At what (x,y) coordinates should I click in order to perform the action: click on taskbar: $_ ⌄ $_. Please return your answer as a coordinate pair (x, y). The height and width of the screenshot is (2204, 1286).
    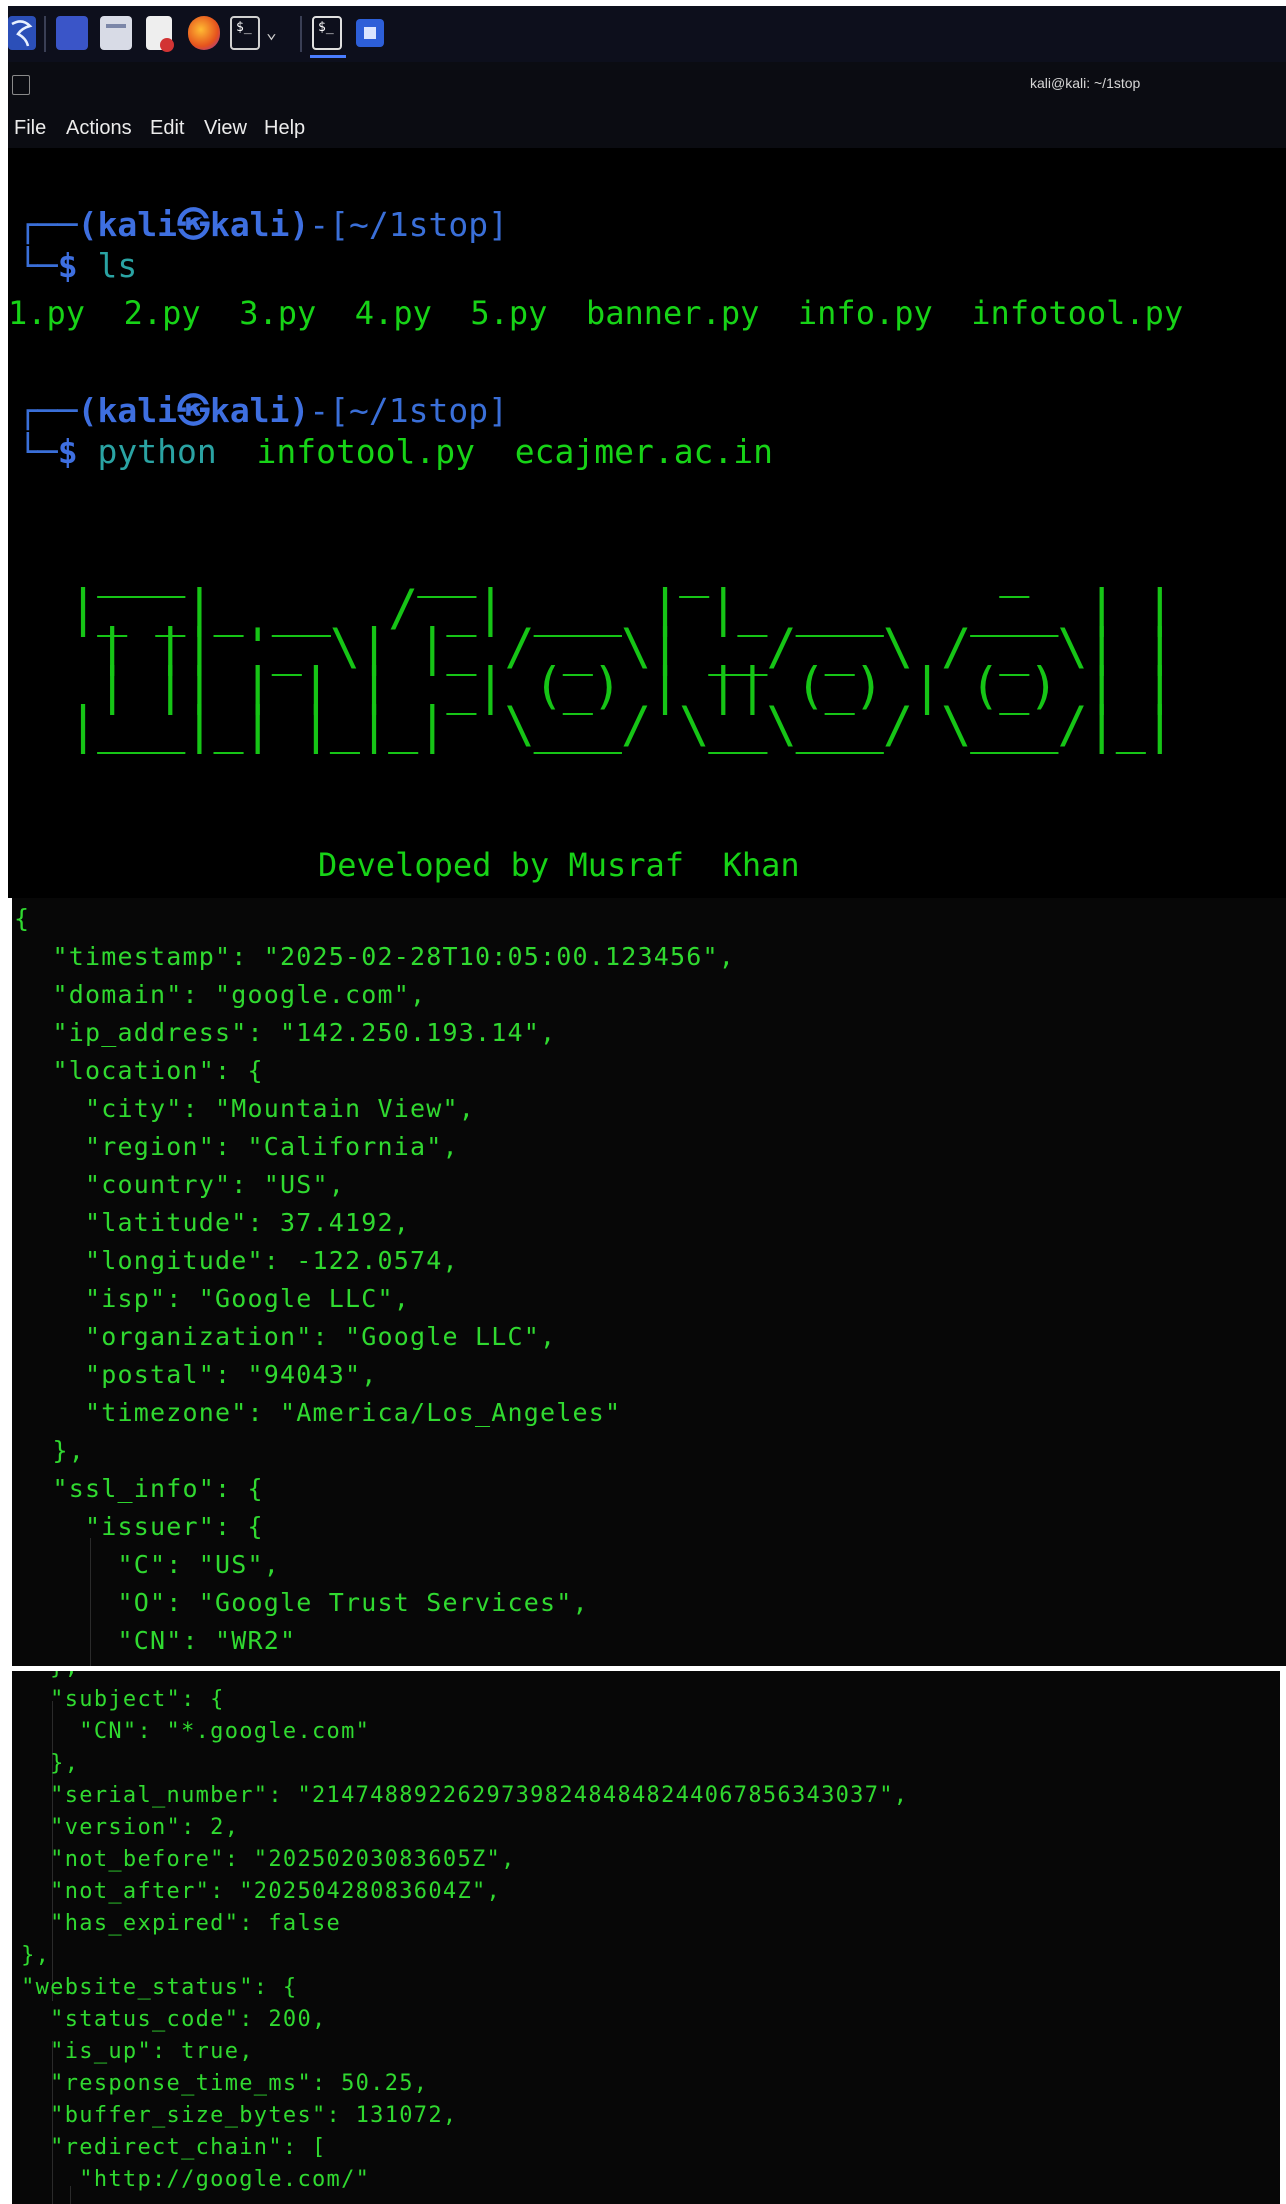
    Looking at the image, I should click on (647, 34).